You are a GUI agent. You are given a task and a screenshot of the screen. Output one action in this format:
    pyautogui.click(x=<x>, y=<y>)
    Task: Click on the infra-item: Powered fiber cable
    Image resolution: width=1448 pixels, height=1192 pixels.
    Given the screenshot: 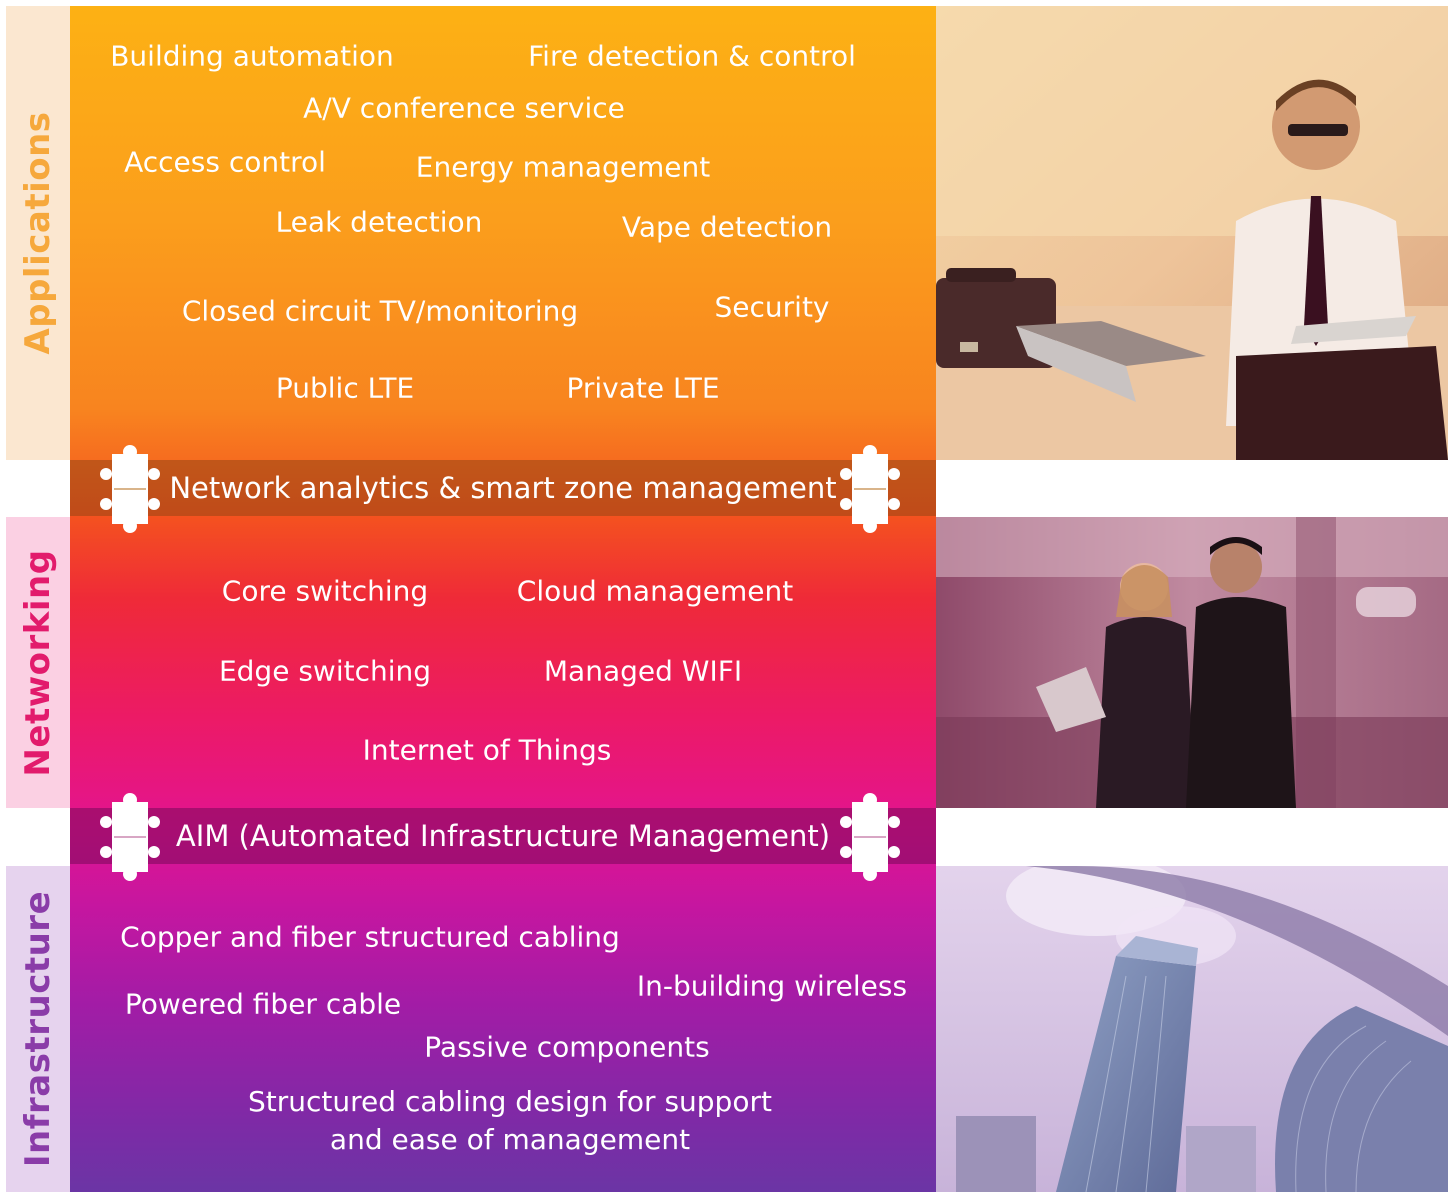 What is the action you would take?
    pyautogui.click(x=263, y=1004)
    